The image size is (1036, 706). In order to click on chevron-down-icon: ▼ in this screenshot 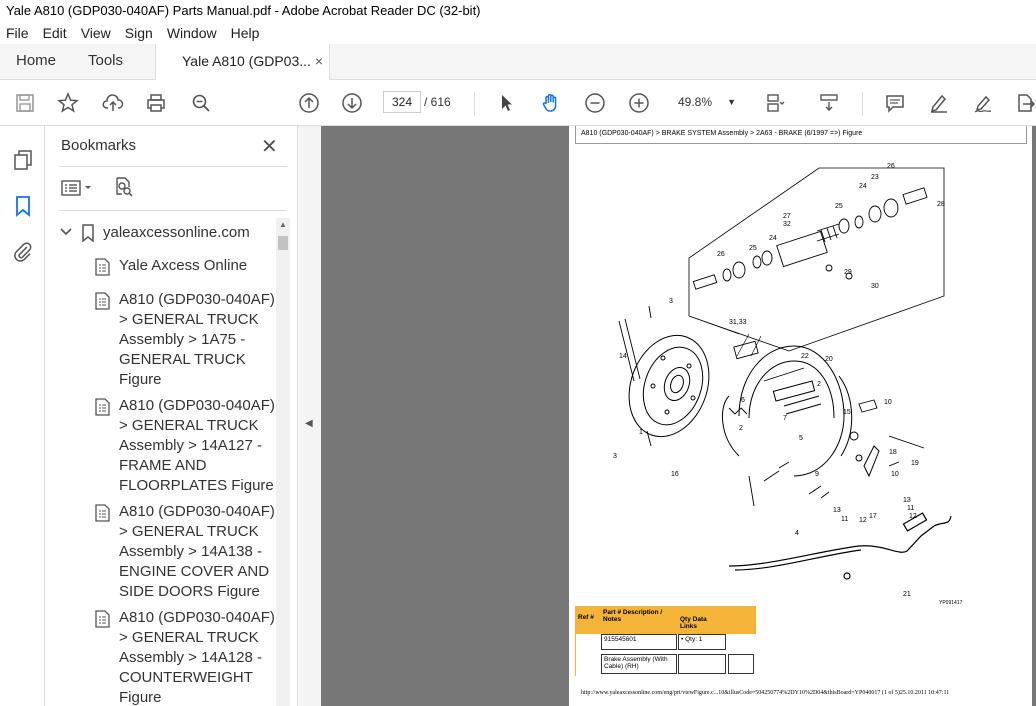, I will do `click(731, 102)`.